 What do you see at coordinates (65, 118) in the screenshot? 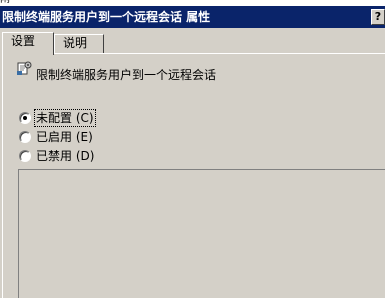
I see `option-not-configured-label: 未配置 (C)` at bounding box center [65, 118].